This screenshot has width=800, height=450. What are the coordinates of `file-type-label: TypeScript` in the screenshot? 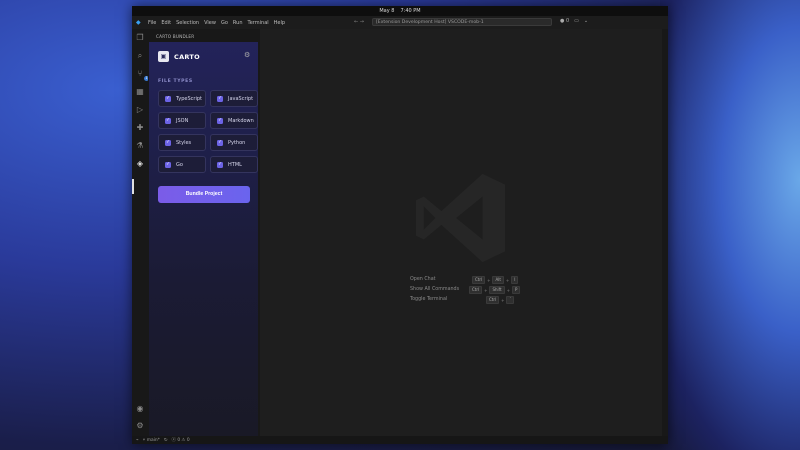 It's located at (189, 98).